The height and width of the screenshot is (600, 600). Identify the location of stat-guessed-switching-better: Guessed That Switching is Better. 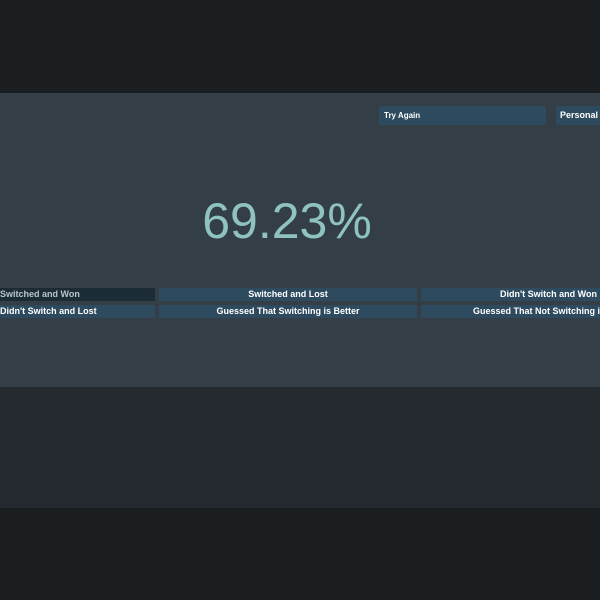
(288, 311).